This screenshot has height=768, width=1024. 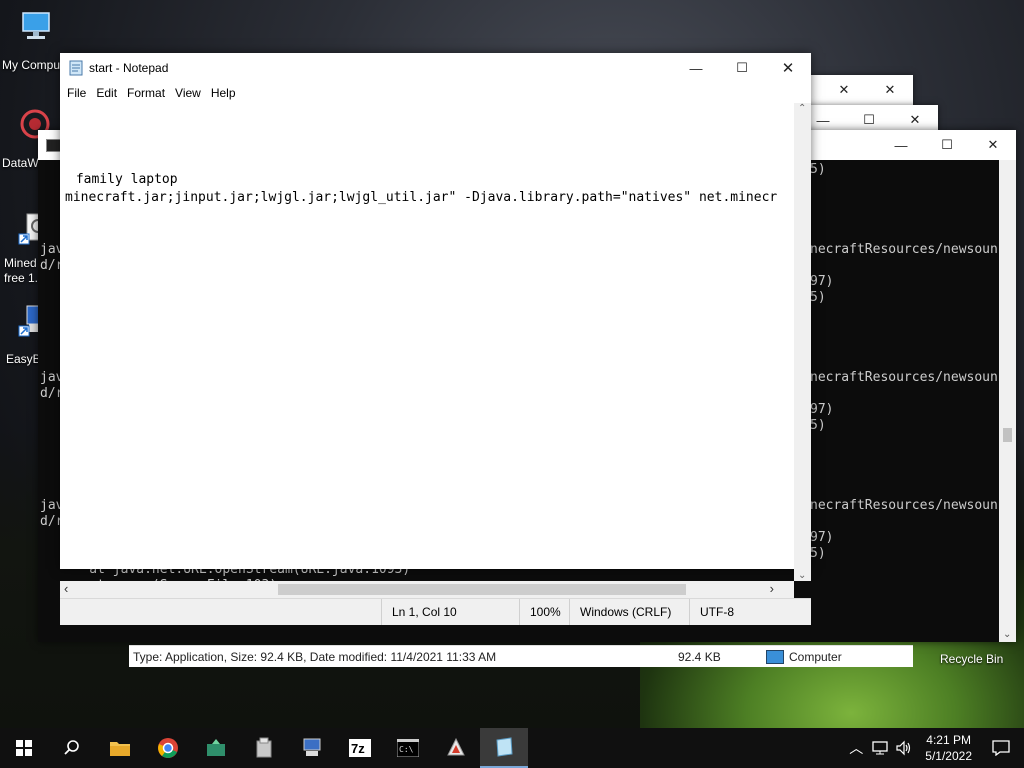 I want to click on status-position-segment: Ln 1, Col 10, so click(x=446, y=612).